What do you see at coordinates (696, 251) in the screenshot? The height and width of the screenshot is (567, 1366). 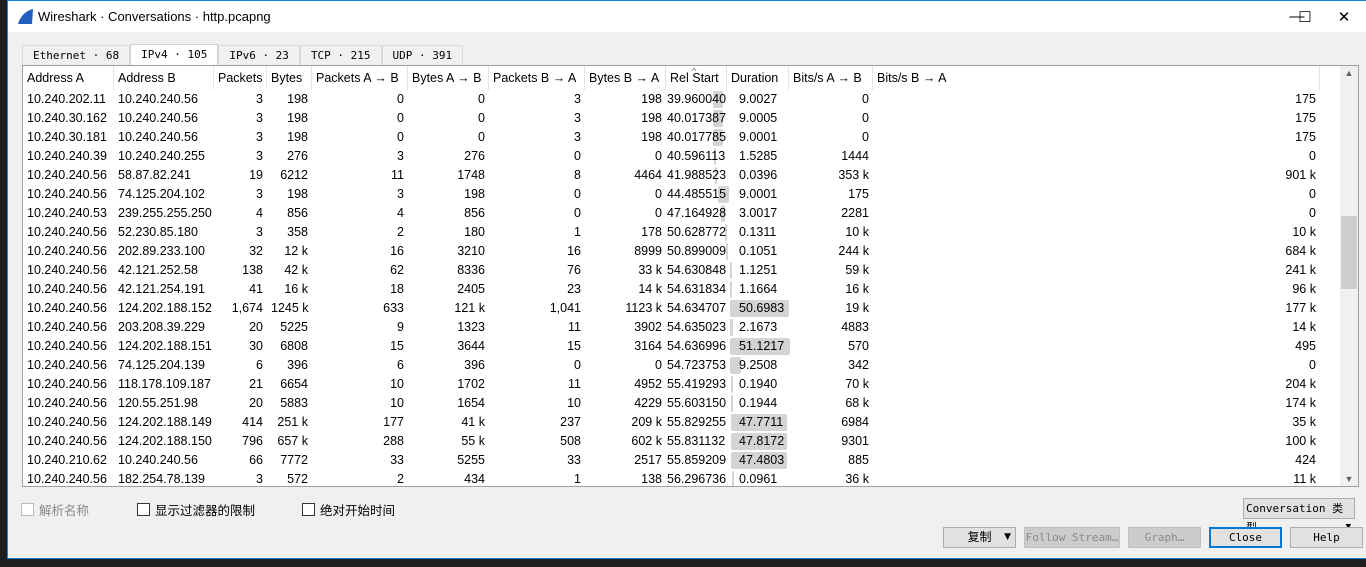 I see `cell-rel-start: 50.899009` at bounding box center [696, 251].